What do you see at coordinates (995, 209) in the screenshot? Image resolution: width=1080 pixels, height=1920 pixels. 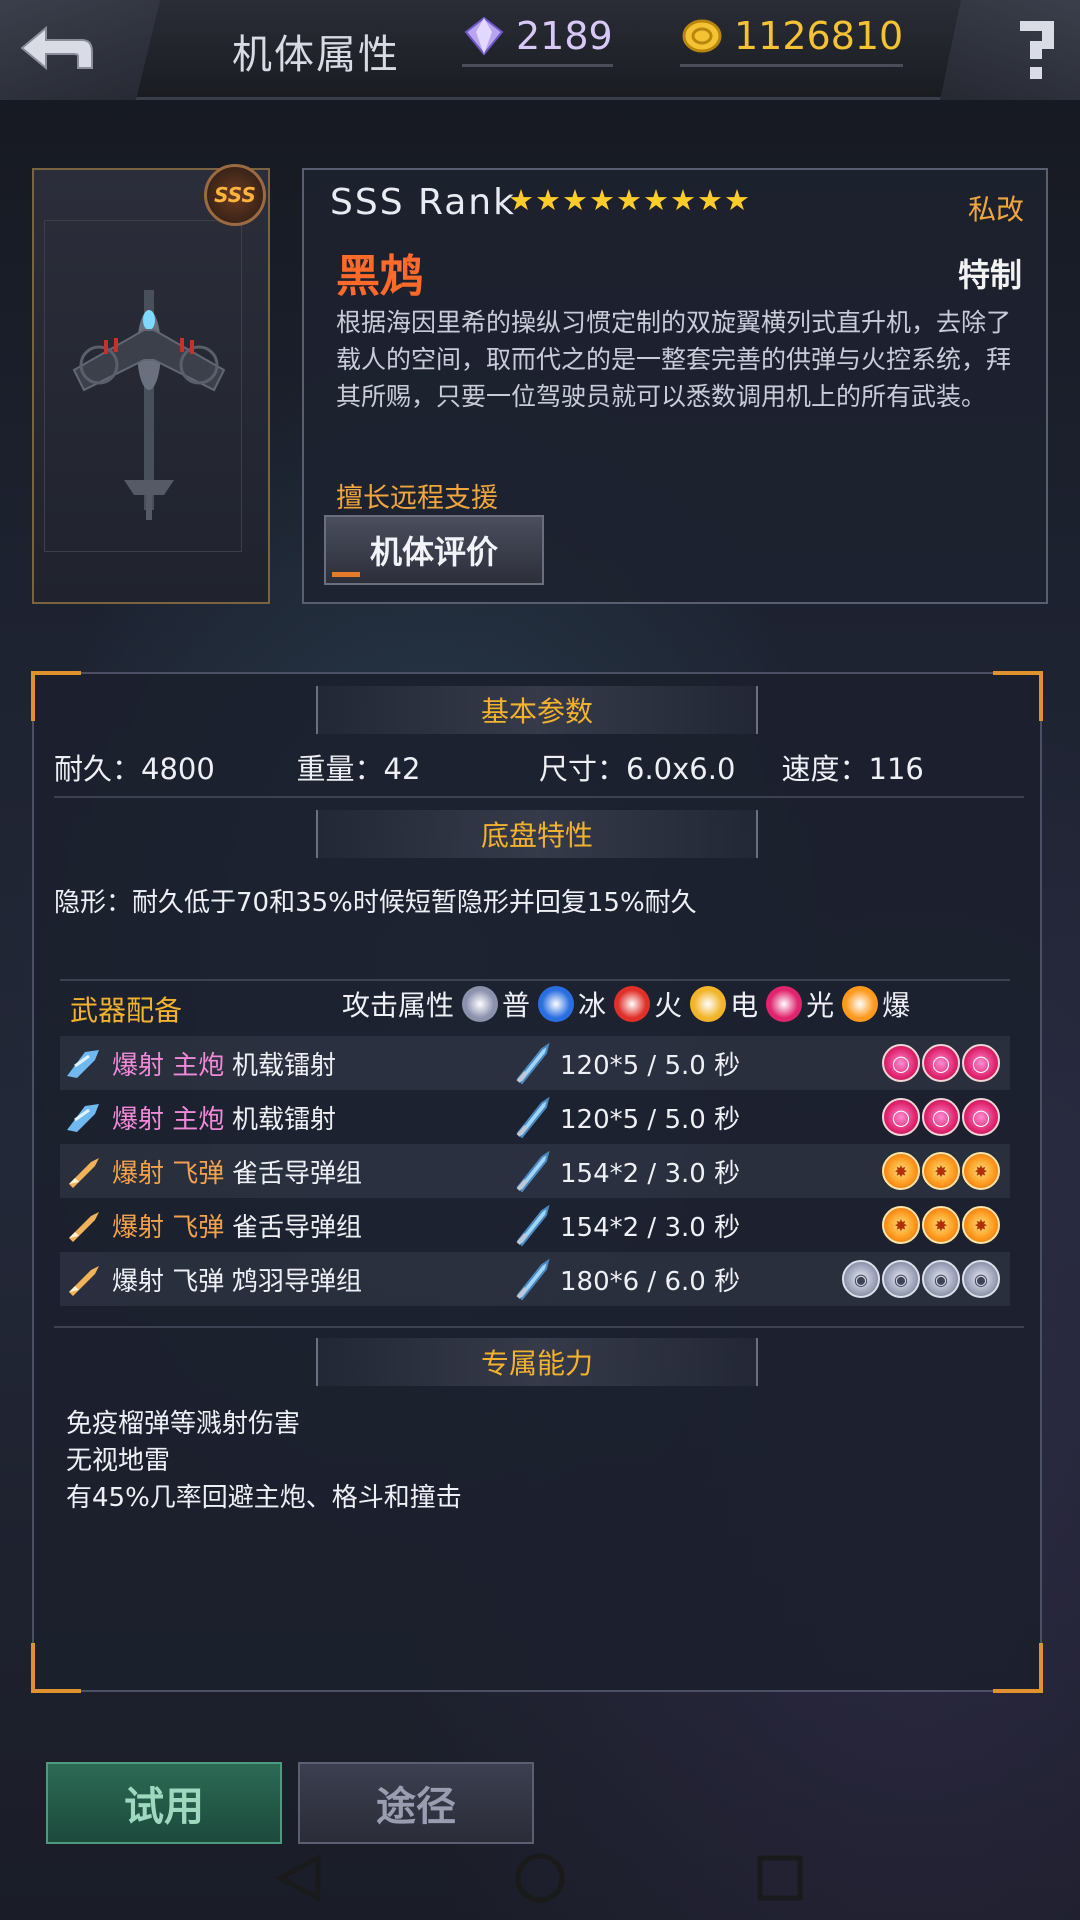 I see `modification-tag: 私改` at bounding box center [995, 209].